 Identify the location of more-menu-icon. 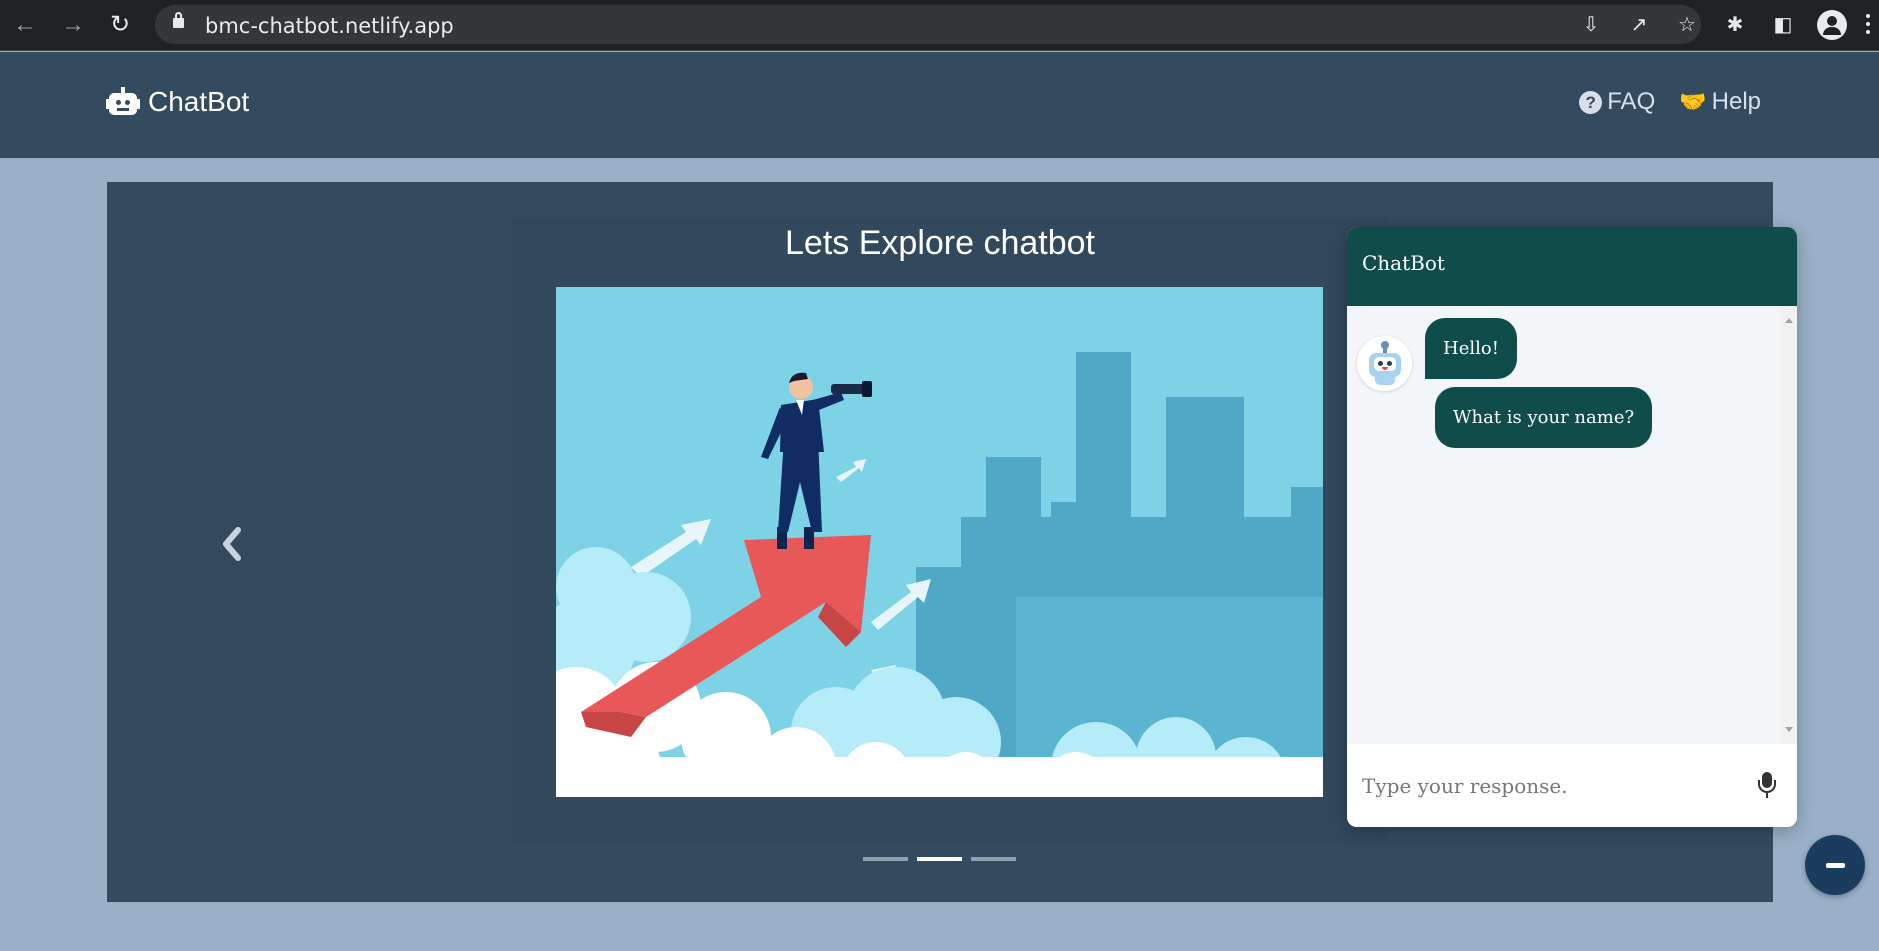
(1868, 25).